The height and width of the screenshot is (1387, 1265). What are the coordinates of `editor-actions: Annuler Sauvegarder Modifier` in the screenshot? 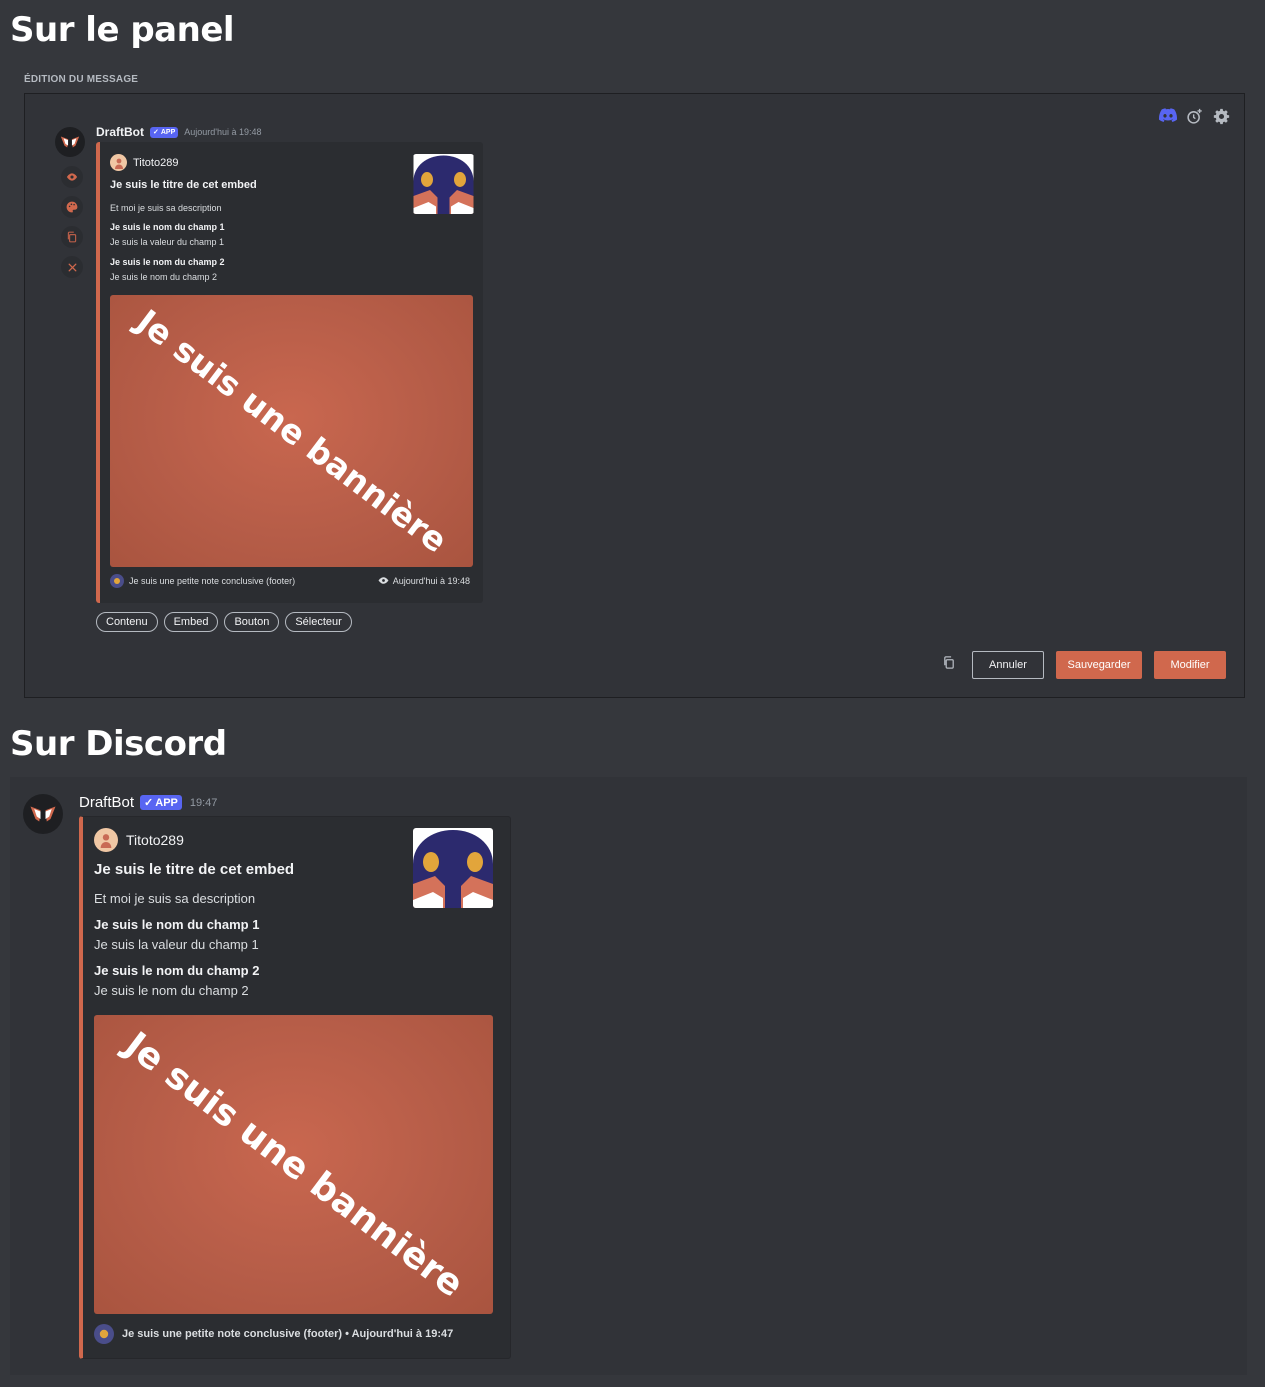 It's located at (1084, 665).